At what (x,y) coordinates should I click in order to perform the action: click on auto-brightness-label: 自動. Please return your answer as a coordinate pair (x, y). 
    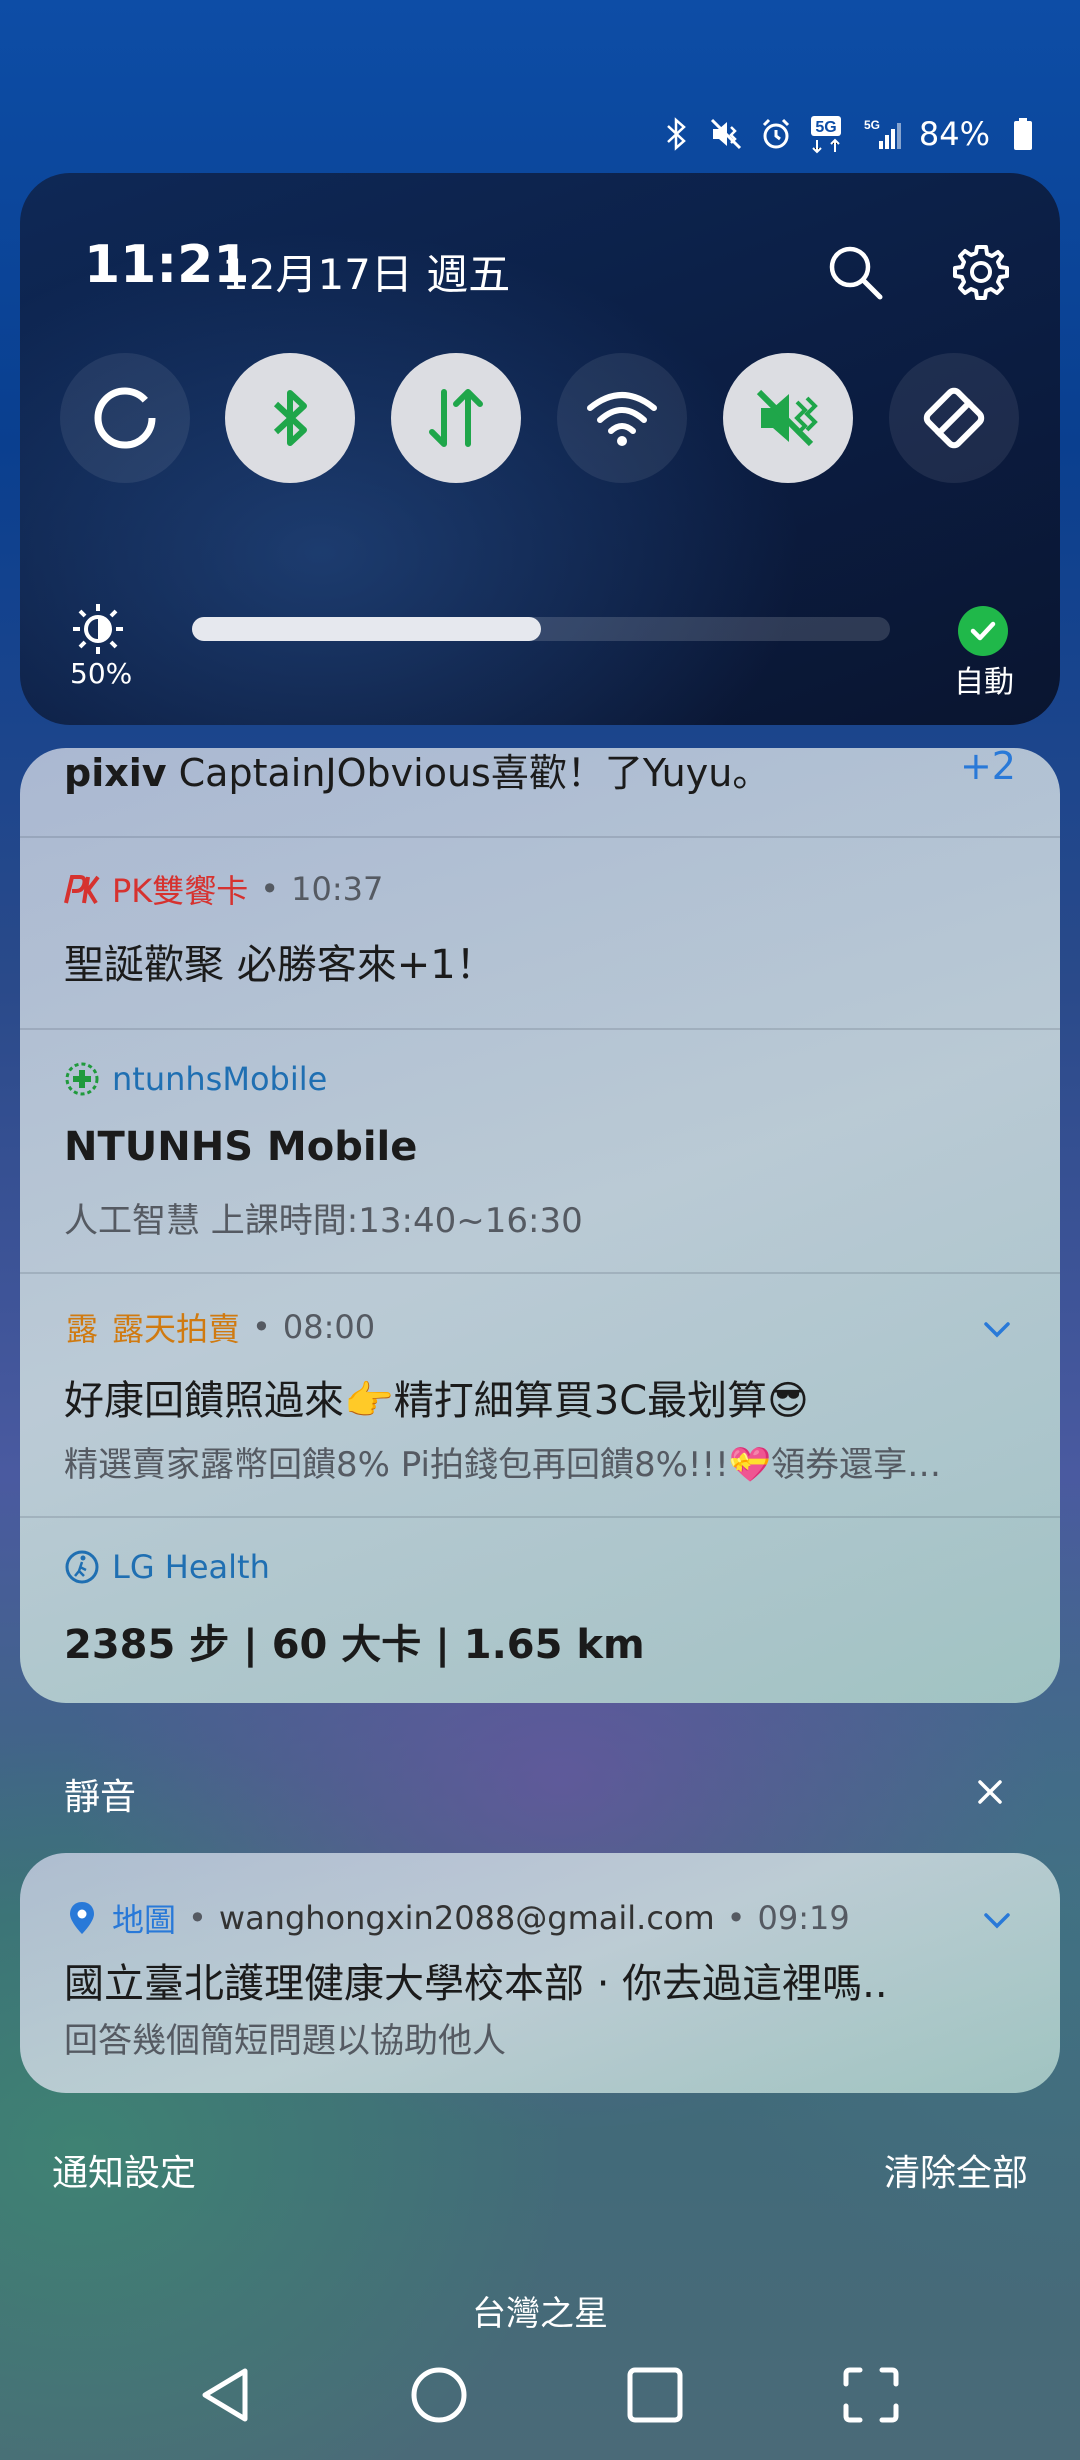
    Looking at the image, I should click on (984, 682).